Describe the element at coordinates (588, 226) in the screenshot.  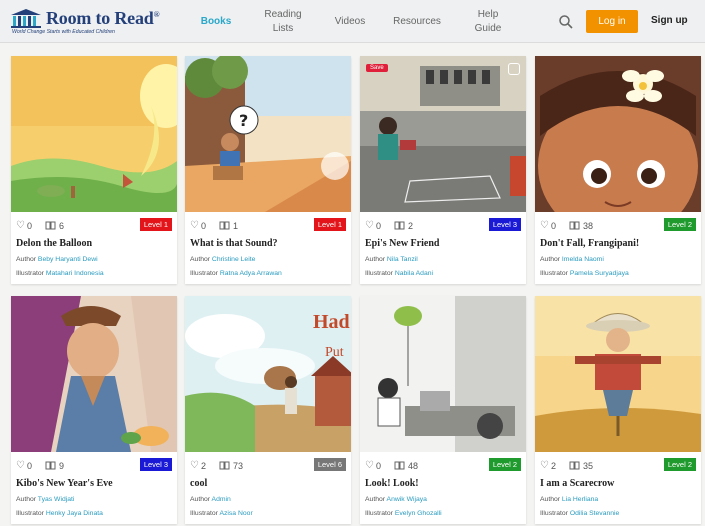
I see `page-count: 38` at that location.